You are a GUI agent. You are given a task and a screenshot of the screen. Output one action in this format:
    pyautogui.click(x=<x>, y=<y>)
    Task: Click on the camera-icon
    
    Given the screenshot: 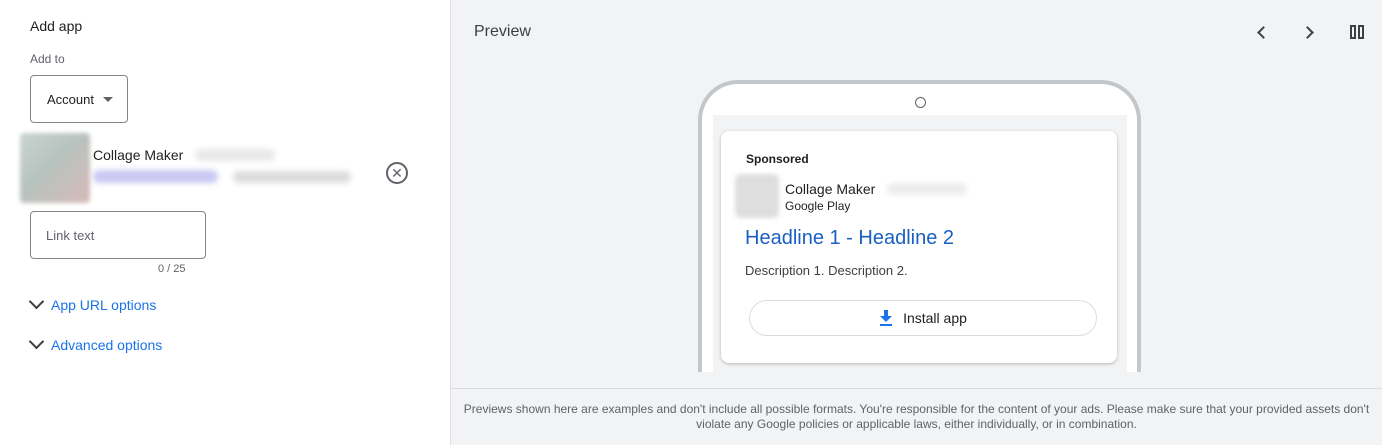 What is the action you would take?
    pyautogui.click(x=920, y=102)
    